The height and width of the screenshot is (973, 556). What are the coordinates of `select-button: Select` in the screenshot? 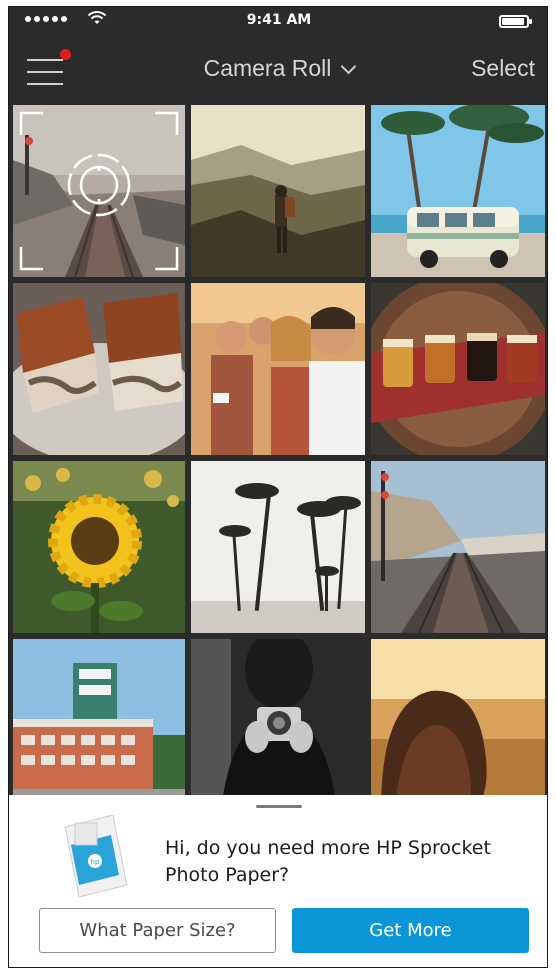 It's located at (503, 68).